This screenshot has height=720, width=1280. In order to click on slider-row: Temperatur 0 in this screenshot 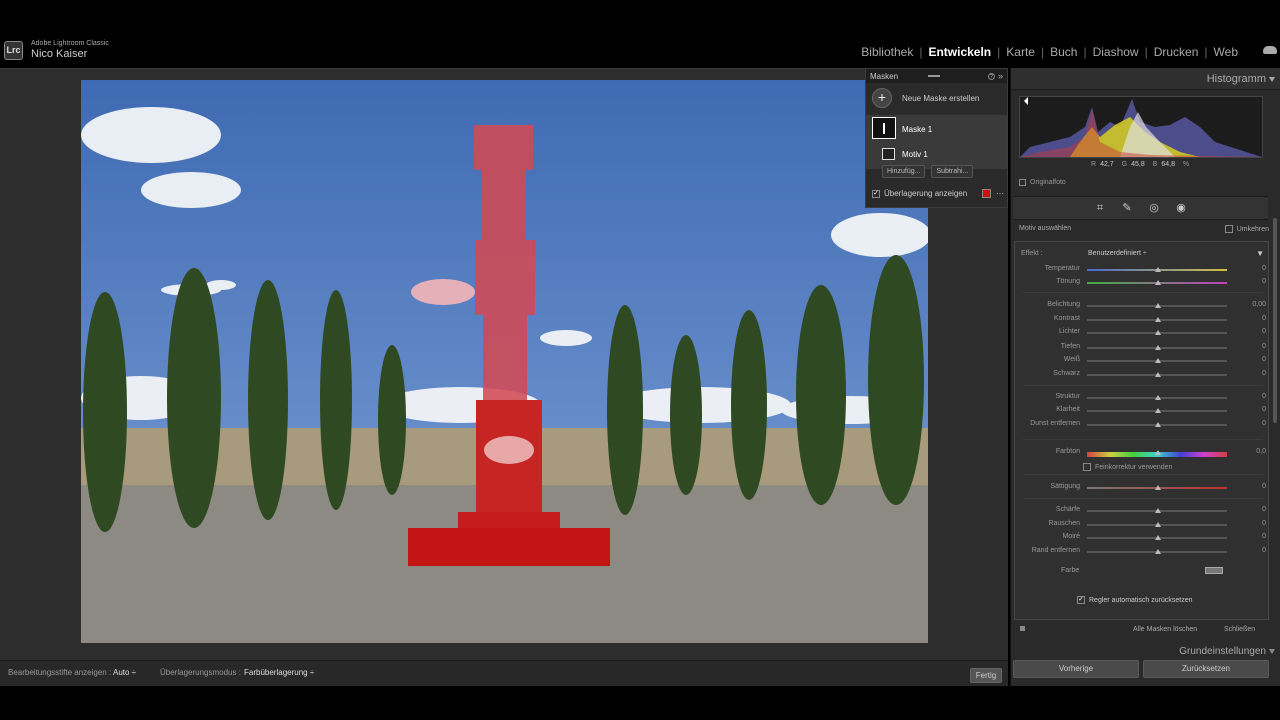, I will do `click(1142, 269)`.